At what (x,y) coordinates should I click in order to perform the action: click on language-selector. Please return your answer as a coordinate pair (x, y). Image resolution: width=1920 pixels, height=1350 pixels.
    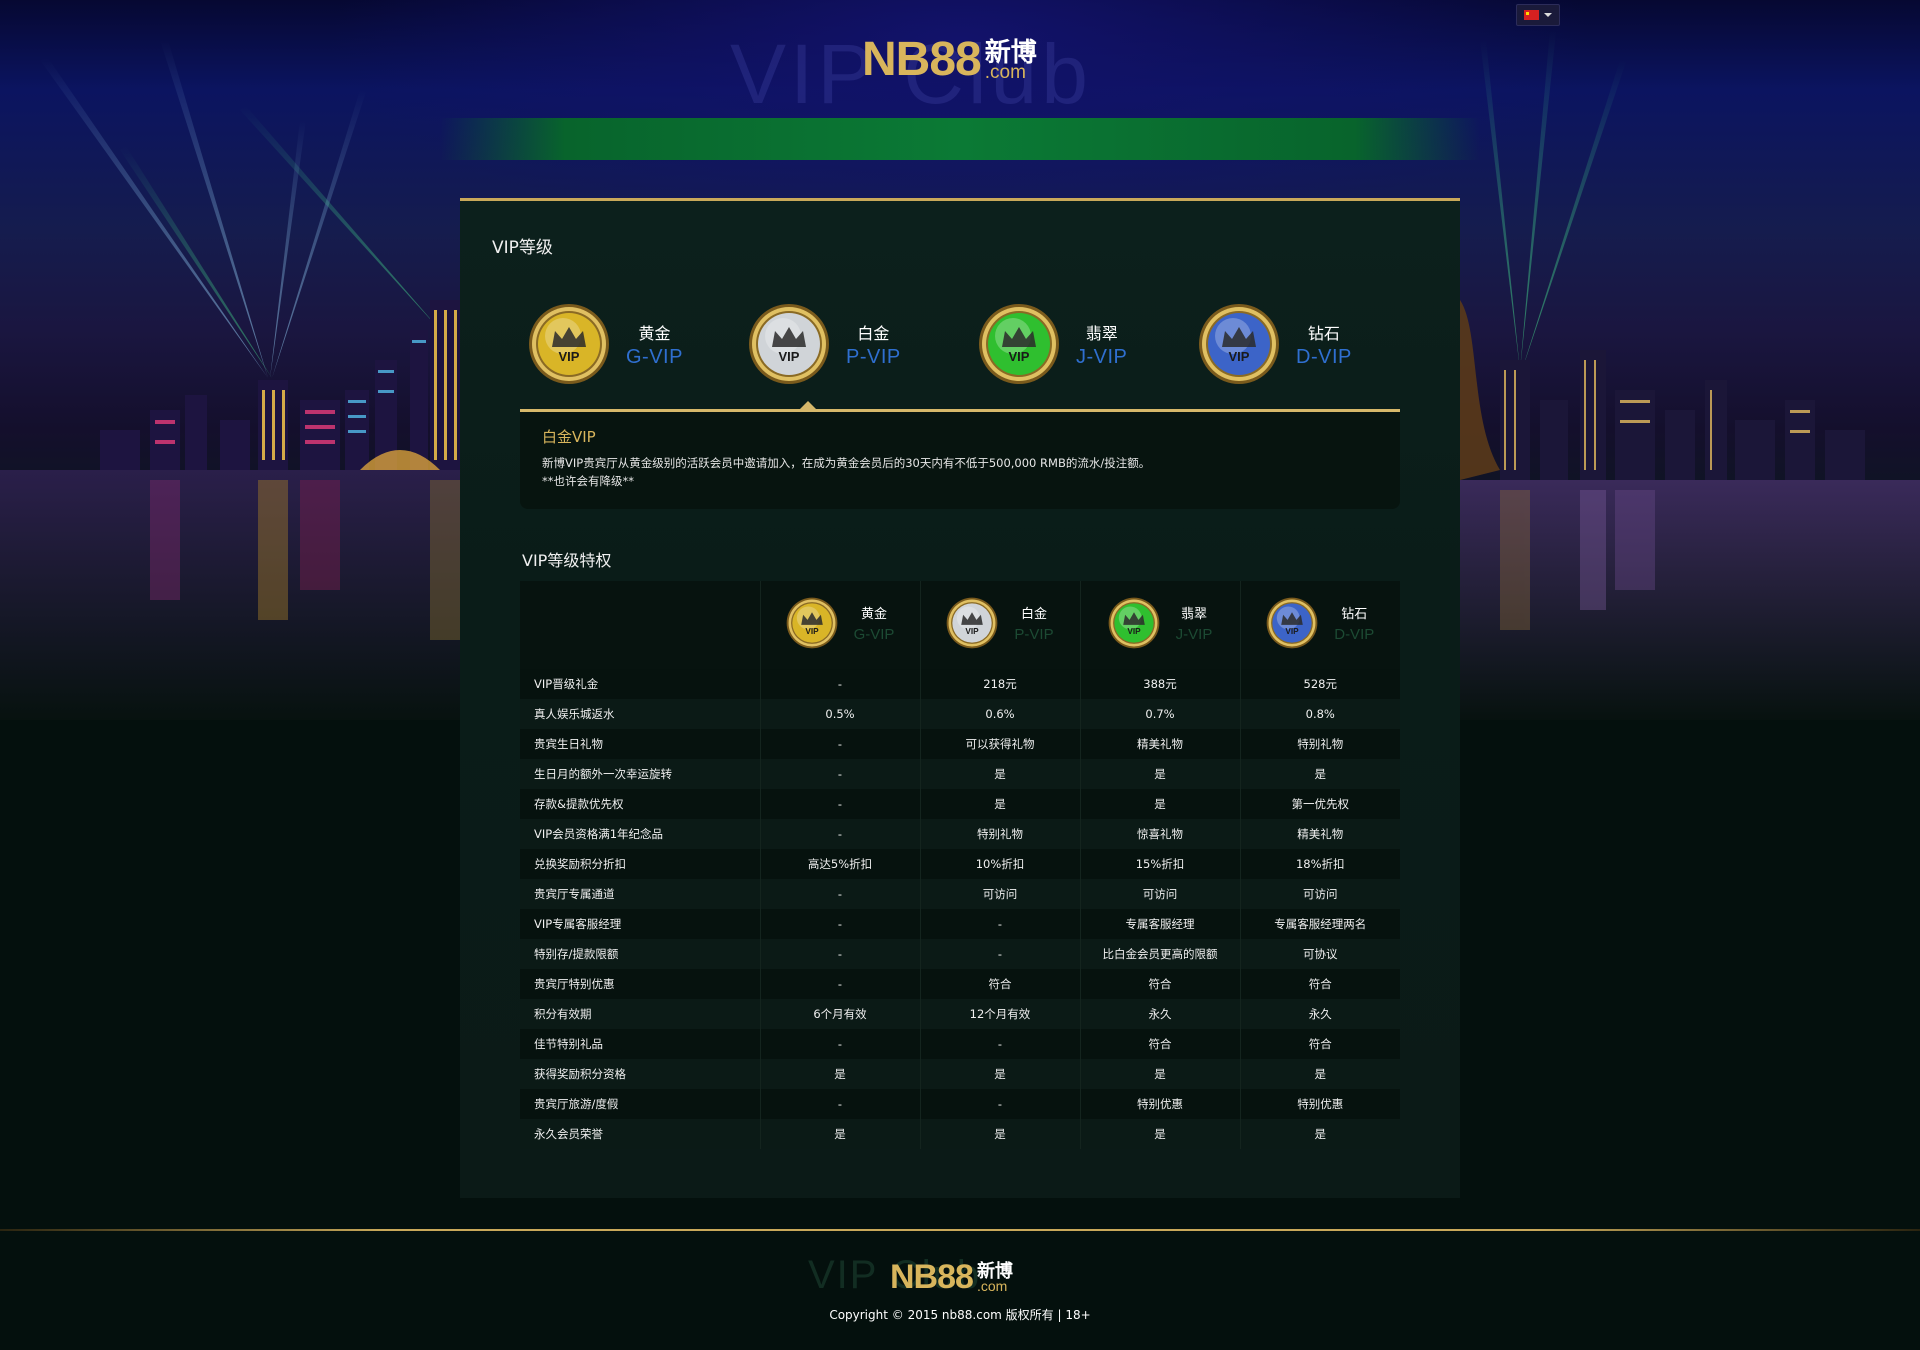
    Looking at the image, I should click on (1538, 15).